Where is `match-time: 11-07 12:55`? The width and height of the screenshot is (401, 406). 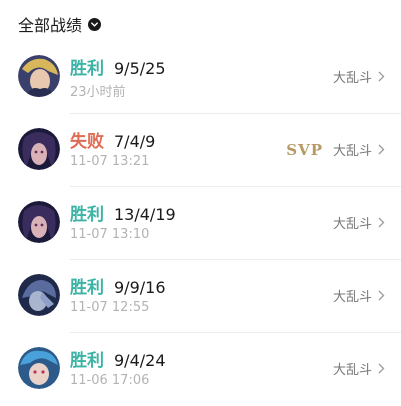 match-time: 11-07 12:55 is located at coordinates (110, 307).